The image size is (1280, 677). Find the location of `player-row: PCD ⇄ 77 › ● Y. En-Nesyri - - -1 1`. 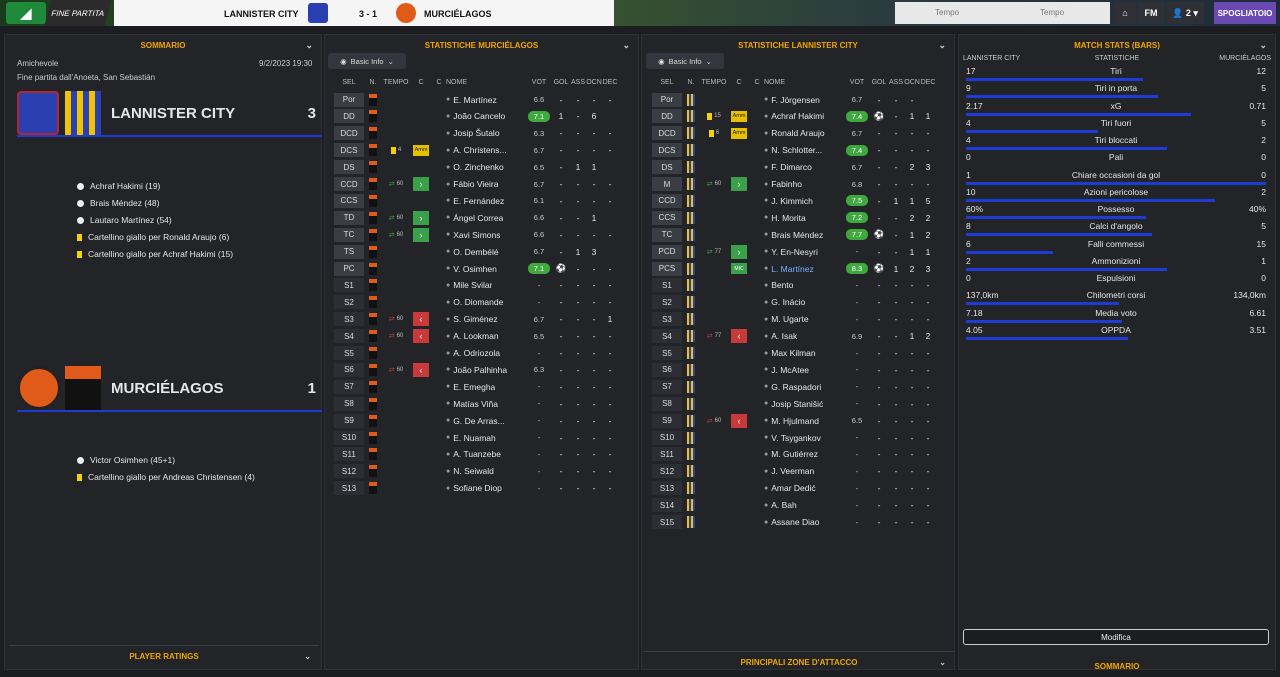

player-row: PCD ⇄ 77 › ● Y. En-Nesyri - - -1 1 is located at coordinates (802, 251).